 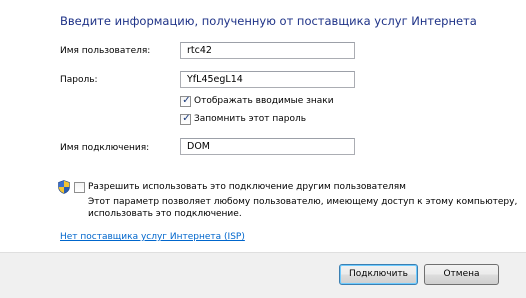 What do you see at coordinates (267, 79) in the screenshot?
I see `password-field` at bounding box center [267, 79].